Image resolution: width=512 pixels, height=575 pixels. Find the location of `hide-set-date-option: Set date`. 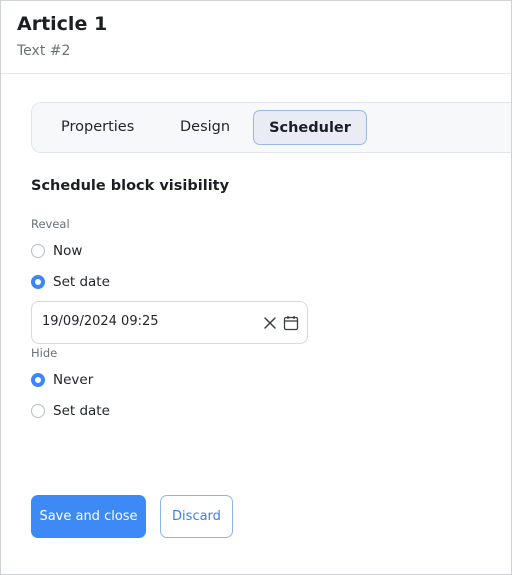

hide-set-date-option: Set date is located at coordinates (70, 411).